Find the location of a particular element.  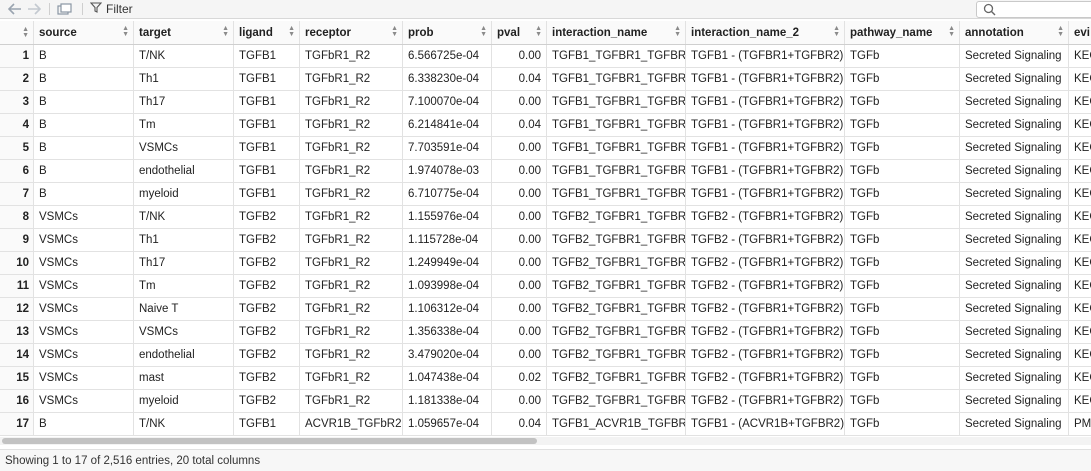

cell-prob: 6.566725e-04 is located at coordinates (447, 56).